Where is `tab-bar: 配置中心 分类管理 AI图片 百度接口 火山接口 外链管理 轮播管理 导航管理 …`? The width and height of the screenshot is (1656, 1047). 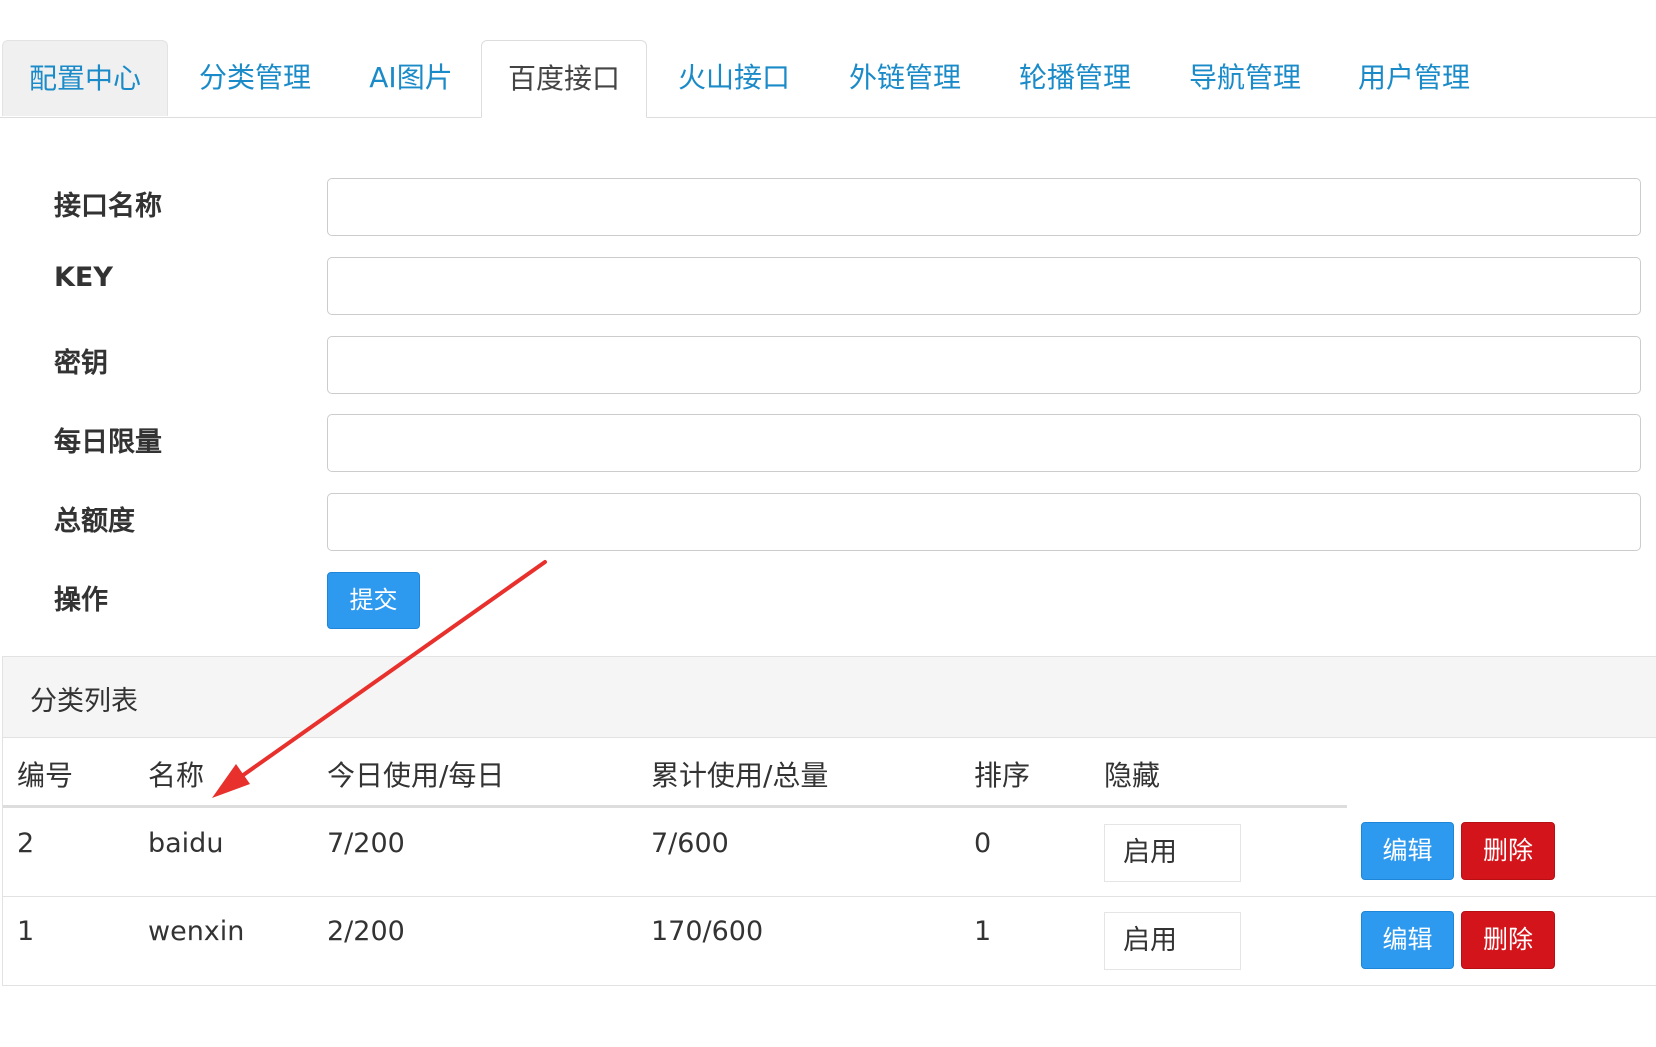
tab-bar: 配置中心 分类管理 AI图片 百度接口 火山接口 外链管理 轮播管理 导航管理 … is located at coordinates (828, 79).